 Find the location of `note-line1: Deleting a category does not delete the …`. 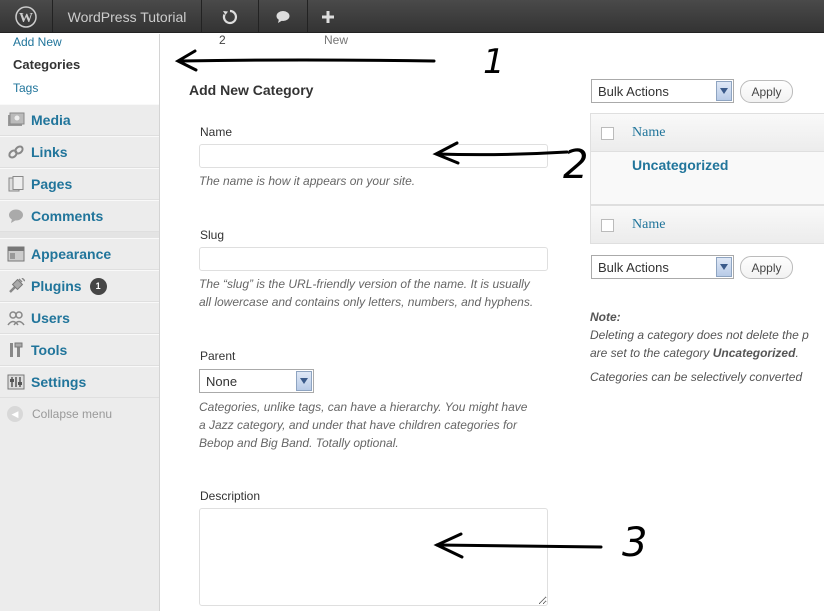

note-line1: Deleting a category does not delete the … is located at coordinates (699, 335).